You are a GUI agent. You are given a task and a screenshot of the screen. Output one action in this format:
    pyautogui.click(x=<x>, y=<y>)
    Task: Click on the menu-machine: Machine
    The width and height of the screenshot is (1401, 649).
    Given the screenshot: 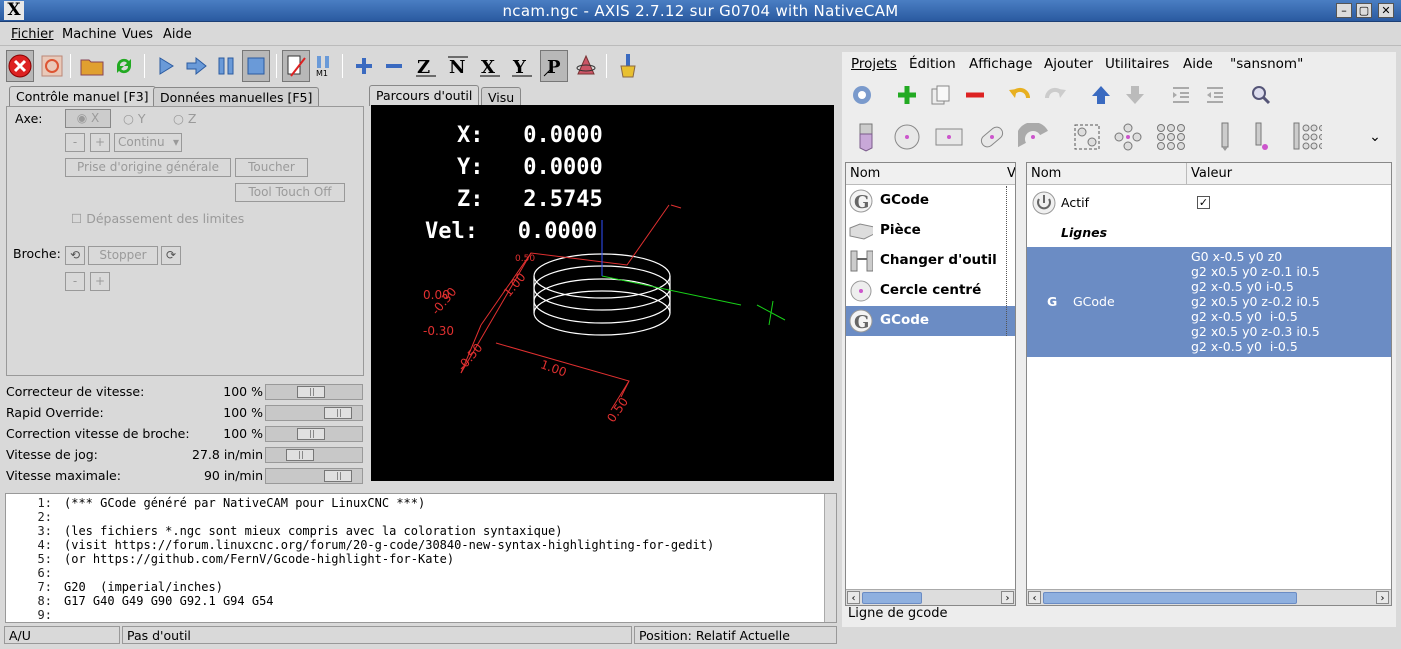 What is the action you would take?
    pyautogui.click(x=89, y=34)
    